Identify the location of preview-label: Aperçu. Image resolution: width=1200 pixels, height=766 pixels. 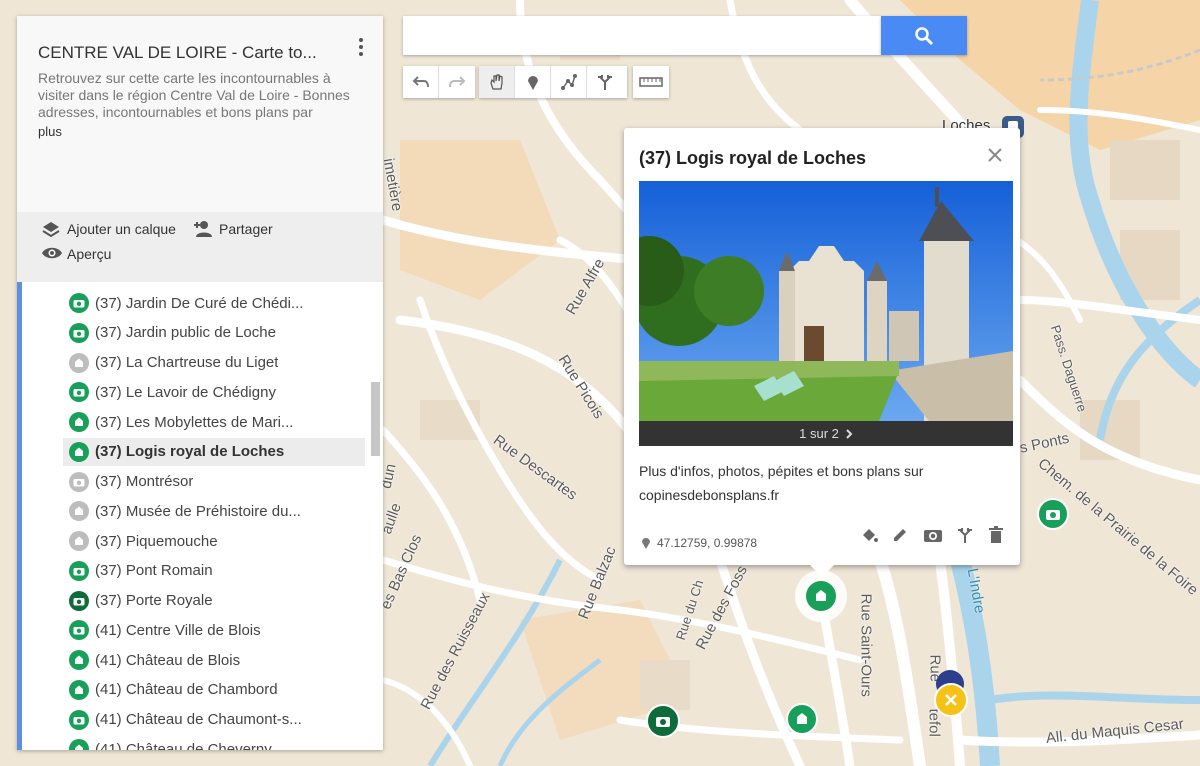
(89, 254).